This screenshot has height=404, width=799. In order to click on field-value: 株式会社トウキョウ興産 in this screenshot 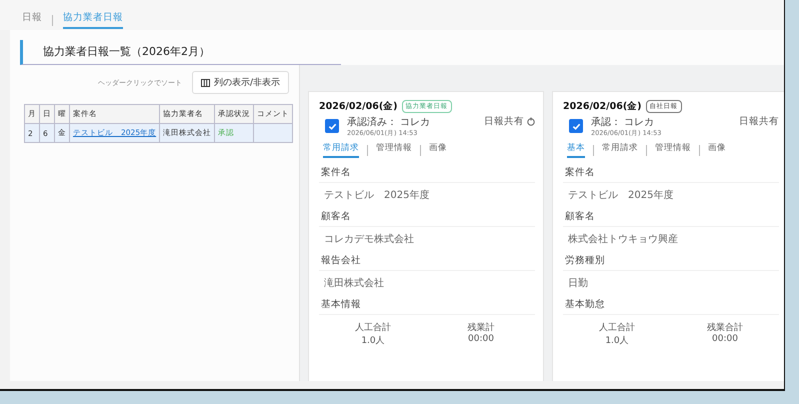, I will do `click(623, 239)`.